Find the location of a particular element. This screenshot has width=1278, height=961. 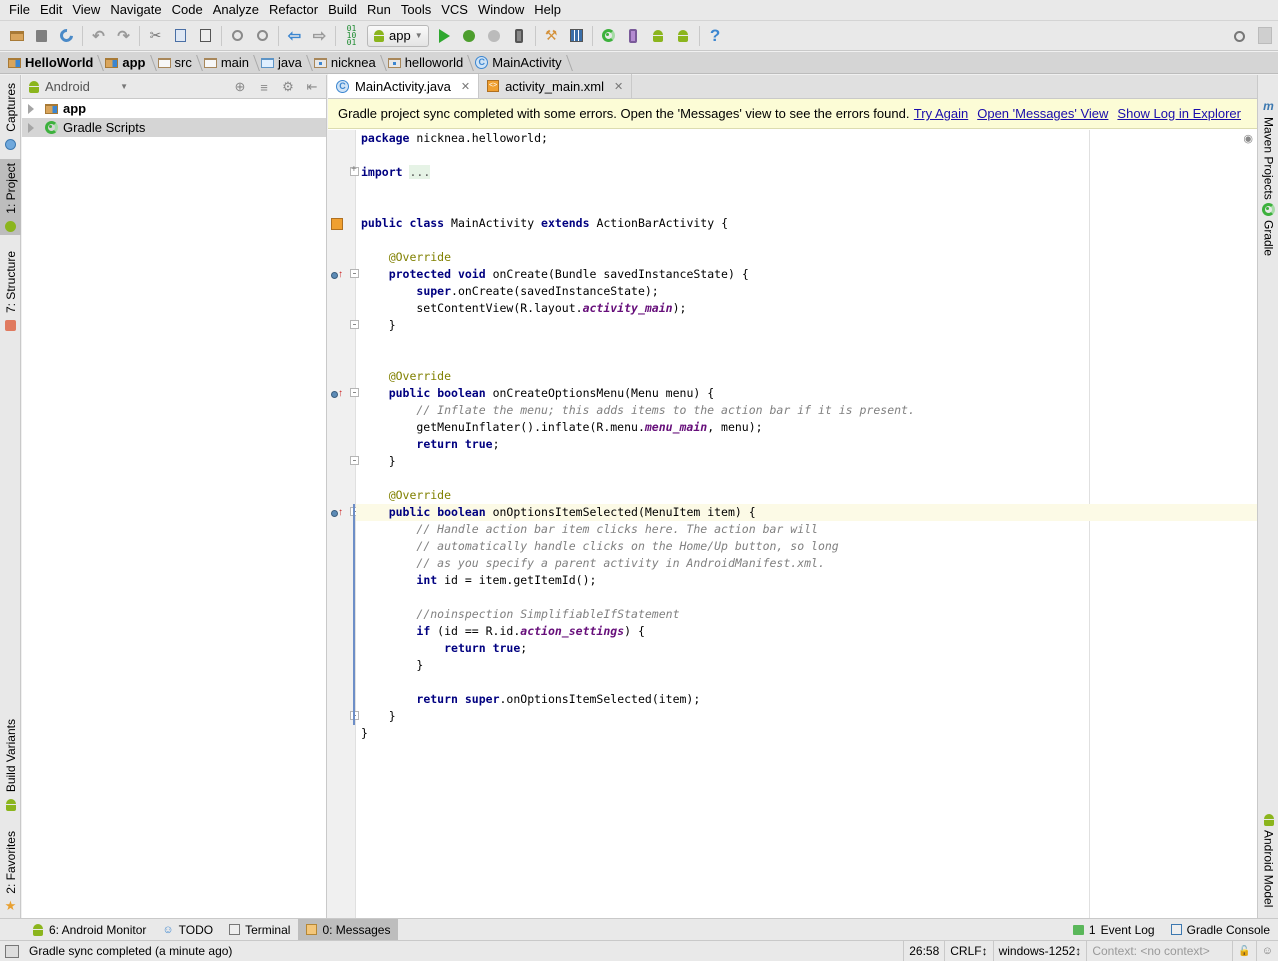

tree-item-gradle-scripts: Gradle Scripts is located at coordinates (174, 127).